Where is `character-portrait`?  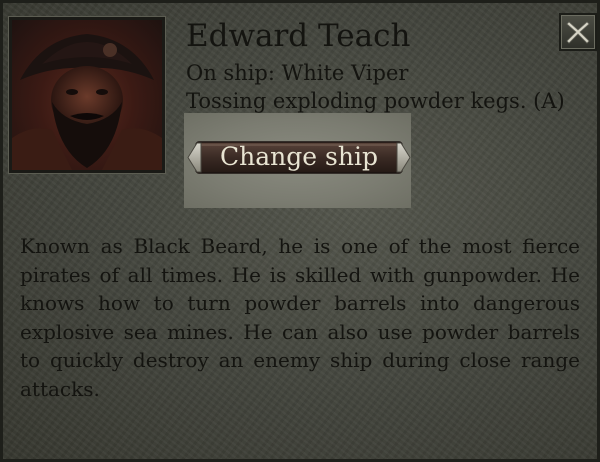
character-portrait is located at coordinates (87, 95).